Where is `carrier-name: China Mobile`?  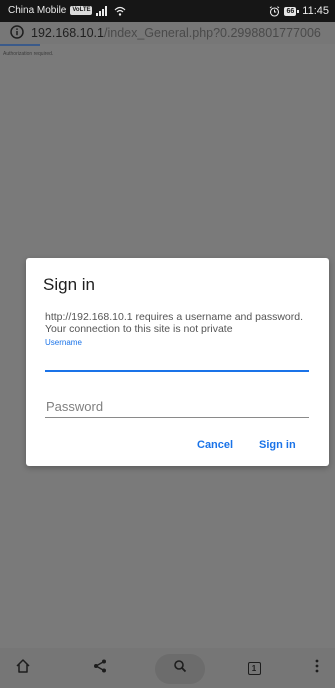
carrier-name: China Mobile is located at coordinates (37, 10).